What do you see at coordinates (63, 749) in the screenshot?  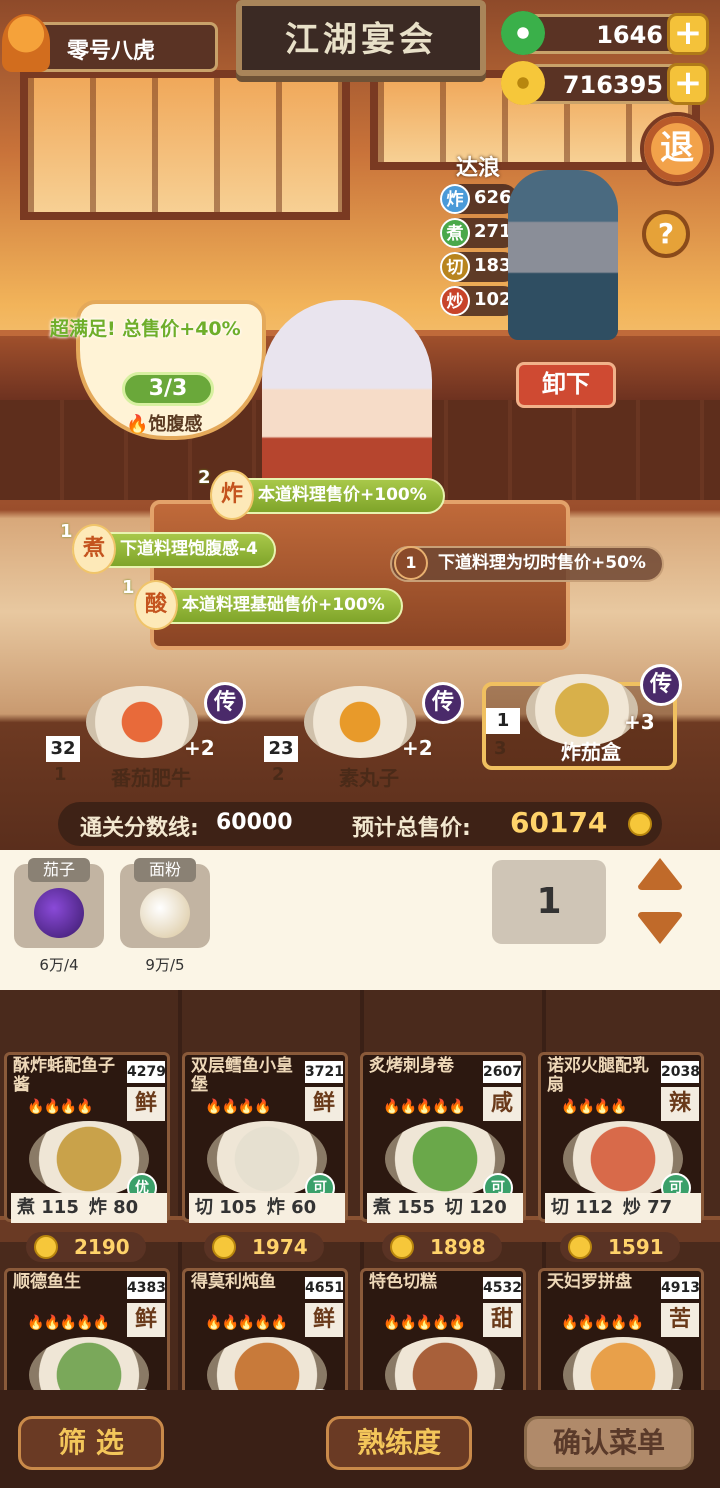 I see `slot-quantity: 32` at bounding box center [63, 749].